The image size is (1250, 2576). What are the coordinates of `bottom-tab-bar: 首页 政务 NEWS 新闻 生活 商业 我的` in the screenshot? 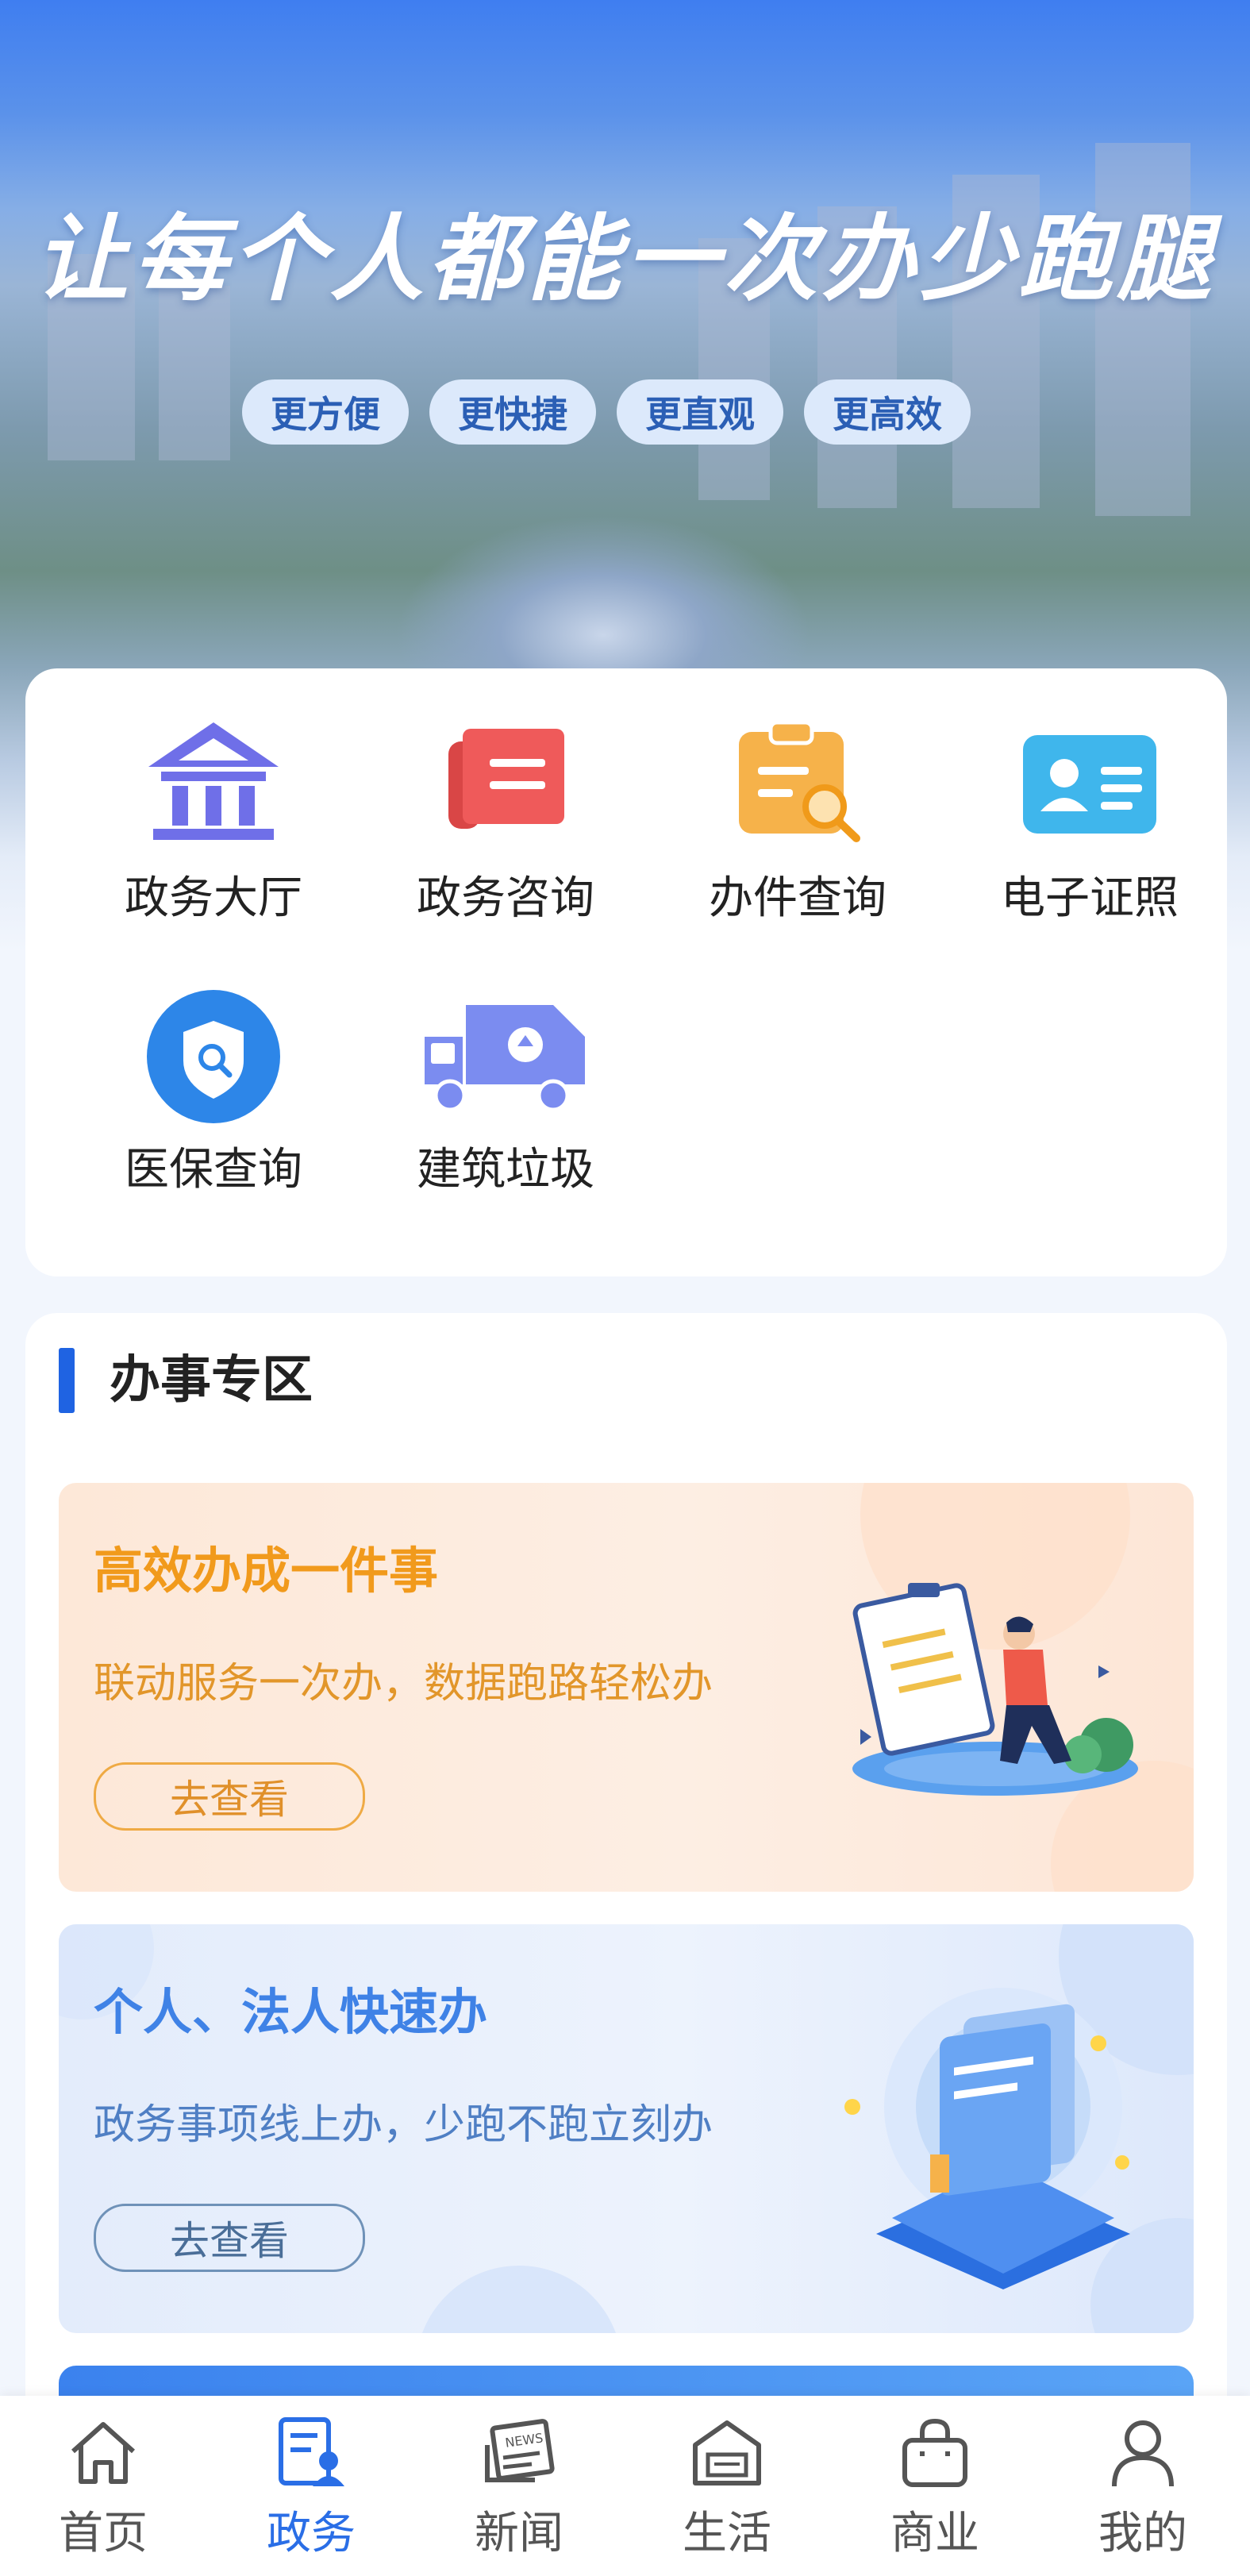 It's located at (625, 2486).